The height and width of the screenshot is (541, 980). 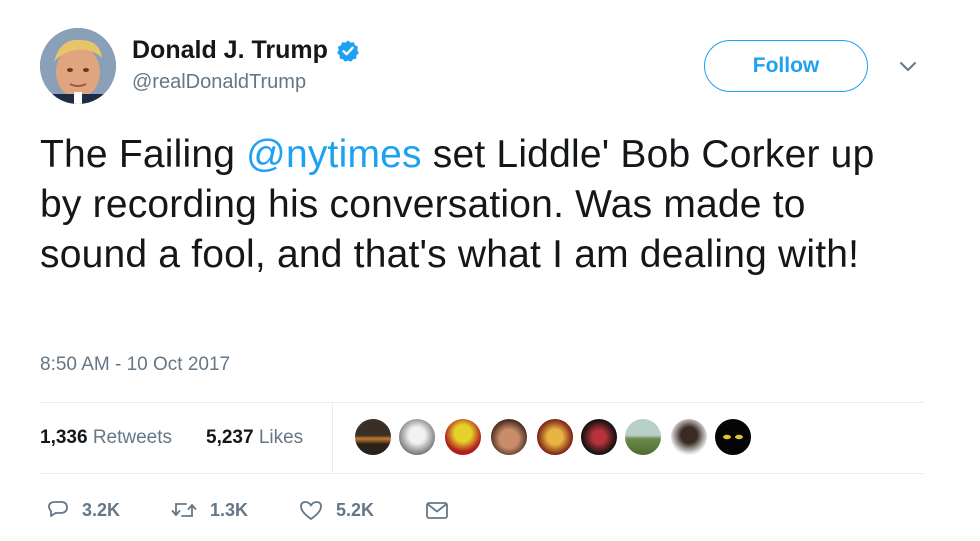 I want to click on retweets-label: Retweets, so click(x=132, y=437).